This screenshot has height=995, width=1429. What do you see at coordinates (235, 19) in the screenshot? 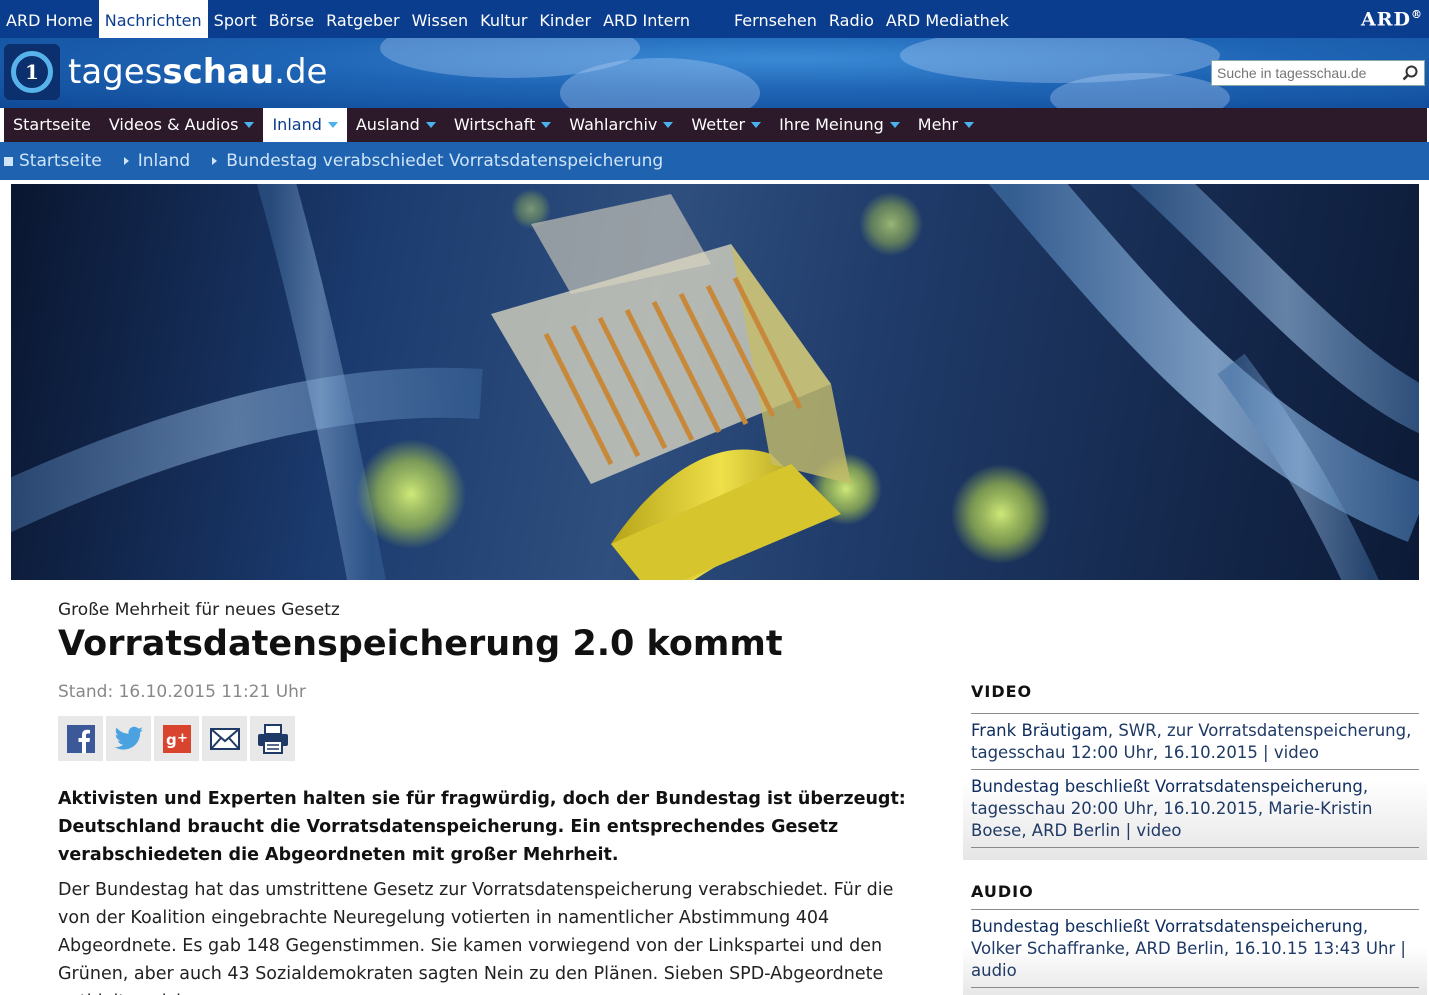
I see `ard-link-sport: Sport` at bounding box center [235, 19].